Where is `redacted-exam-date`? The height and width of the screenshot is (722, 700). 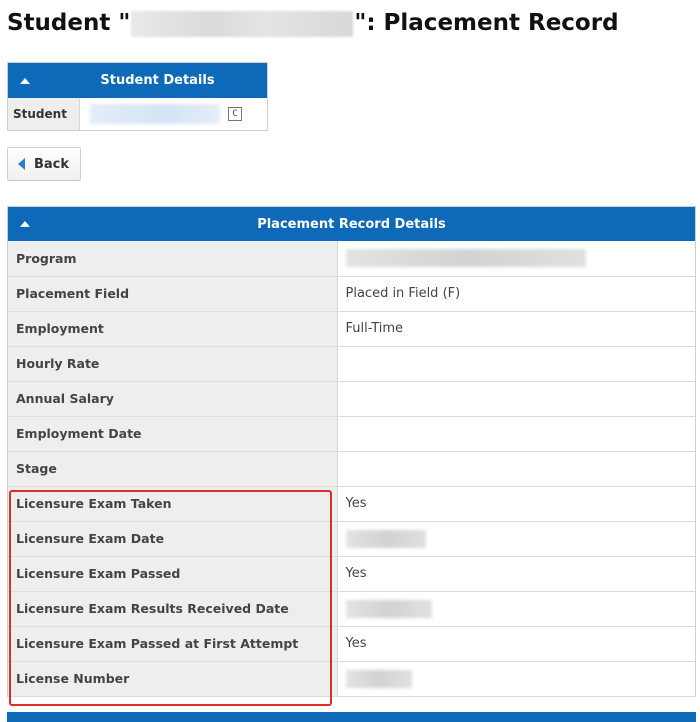 redacted-exam-date is located at coordinates (385, 538).